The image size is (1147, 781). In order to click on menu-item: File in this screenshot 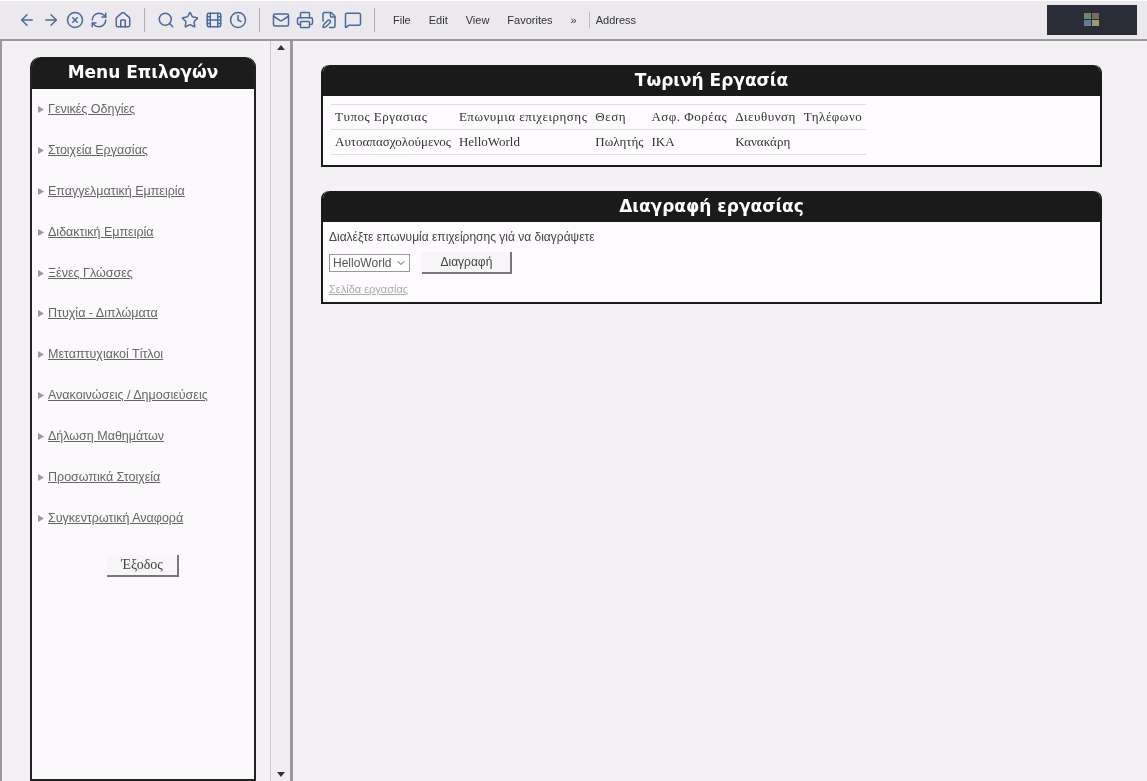, I will do `click(402, 20)`.